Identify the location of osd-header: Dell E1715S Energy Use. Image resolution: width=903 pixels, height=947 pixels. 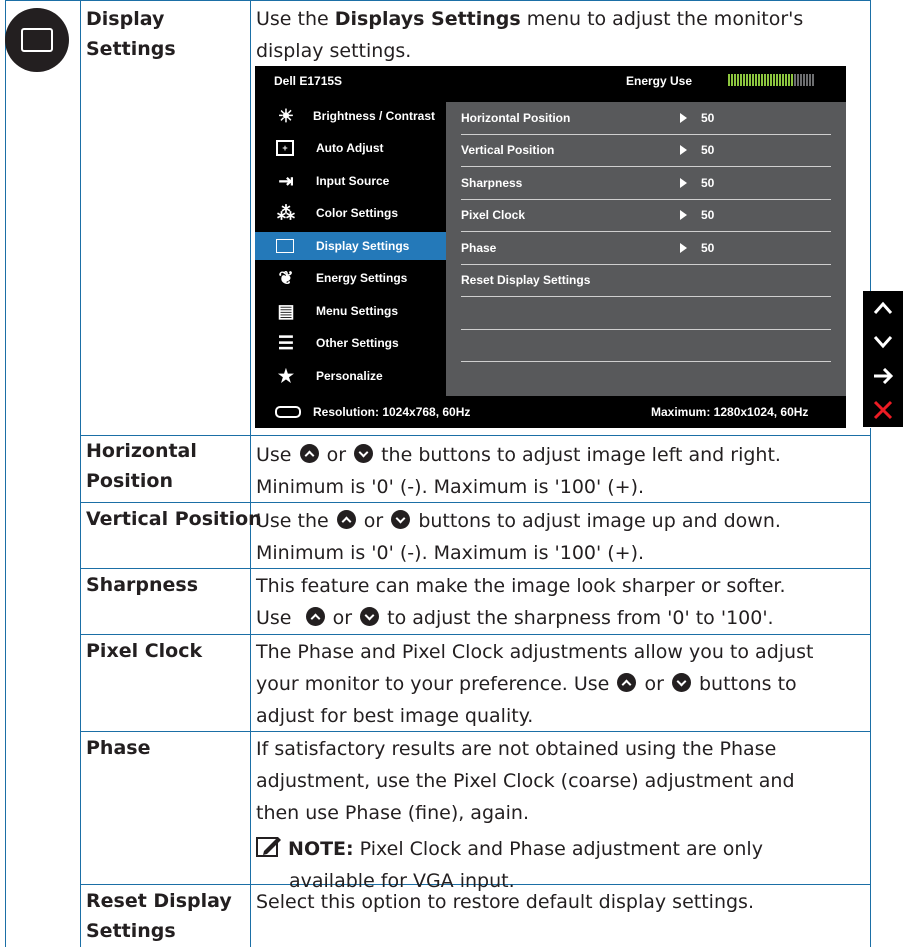
(550, 81).